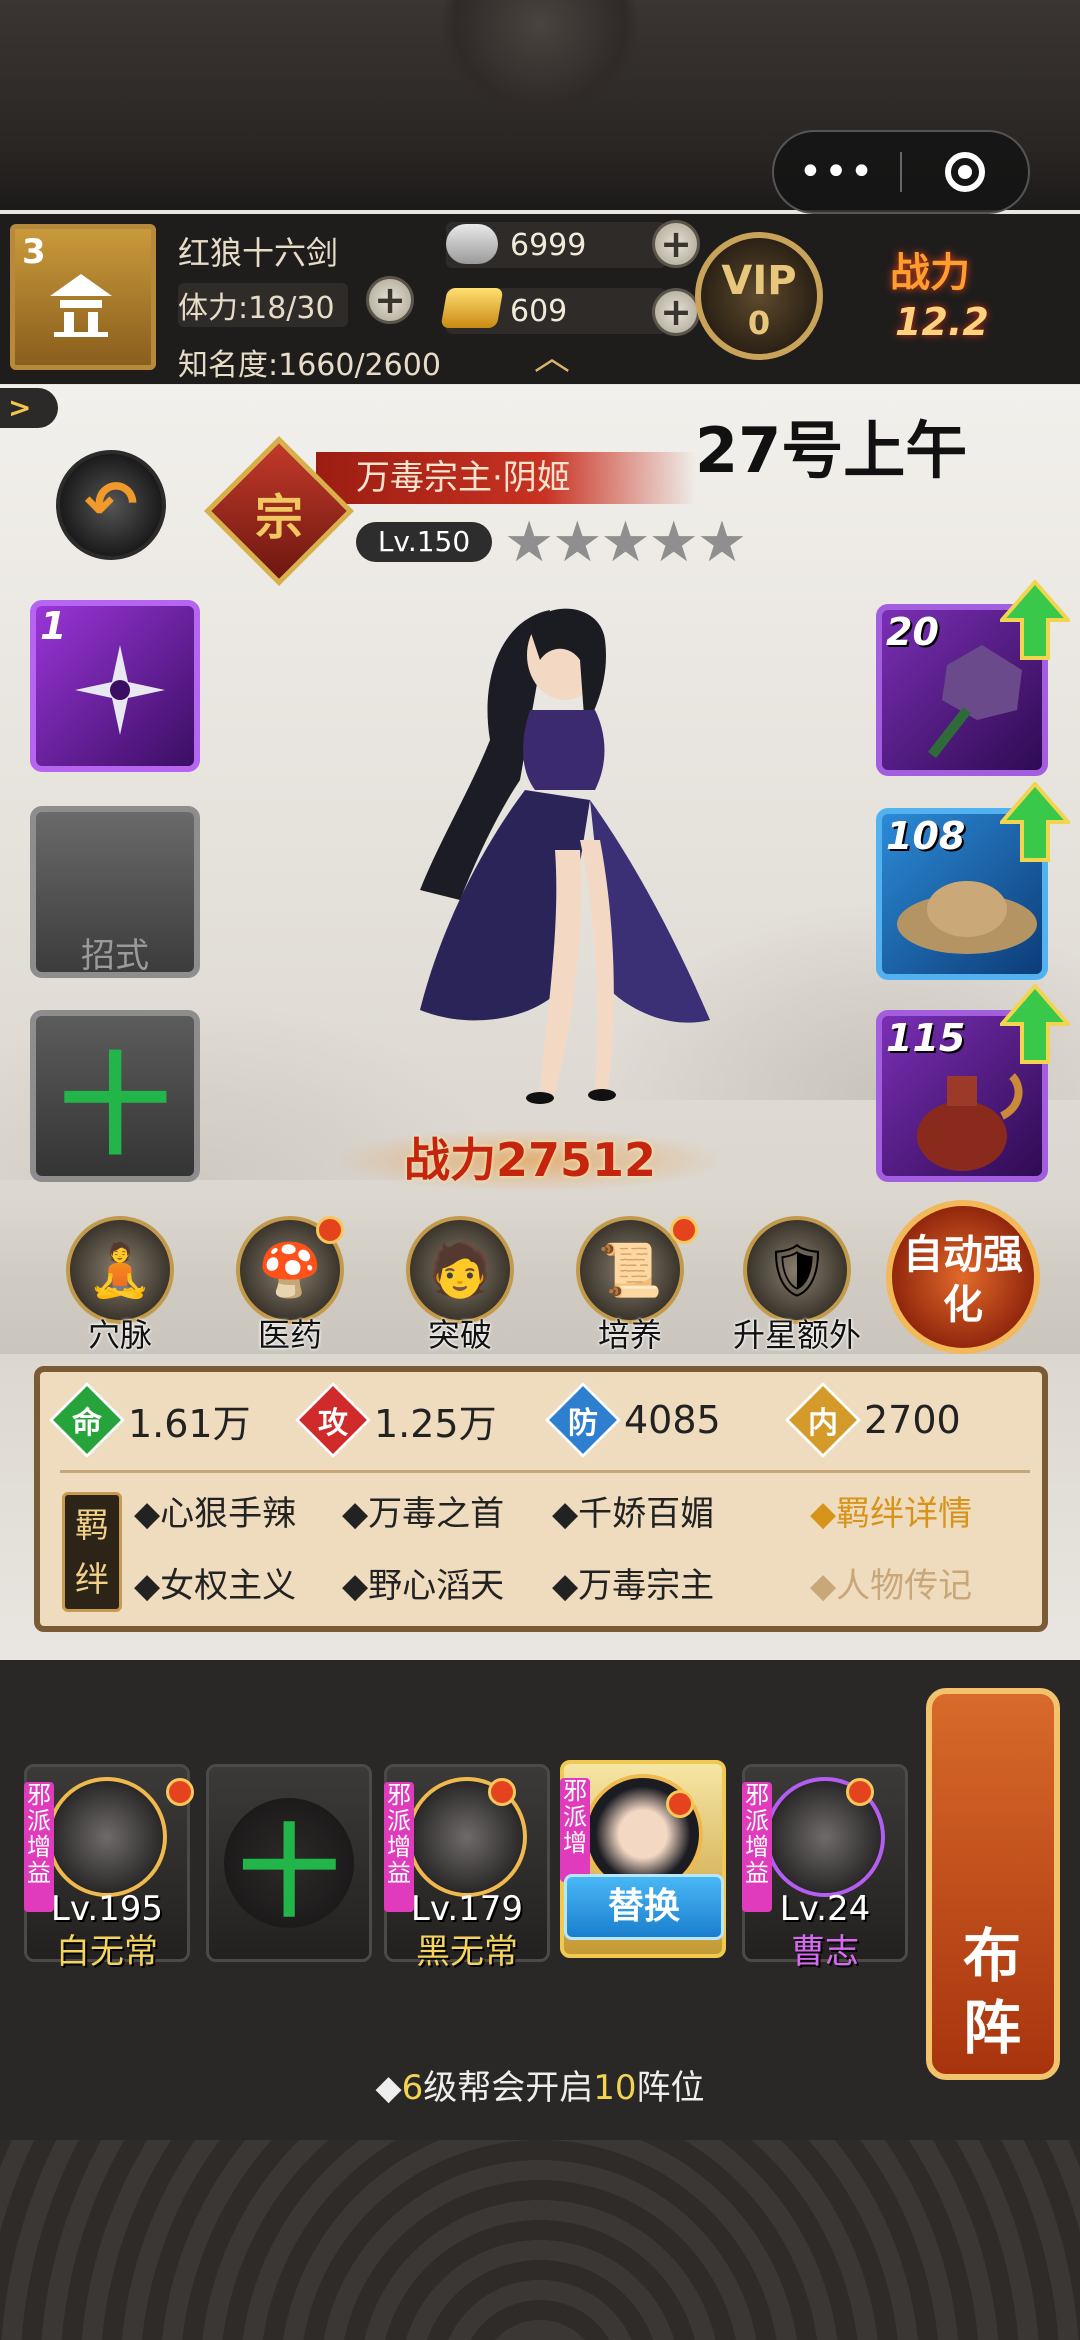  Describe the element at coordinates (630, 1270) in the screenshot. I see `scroll-icon: 📜` at that location.